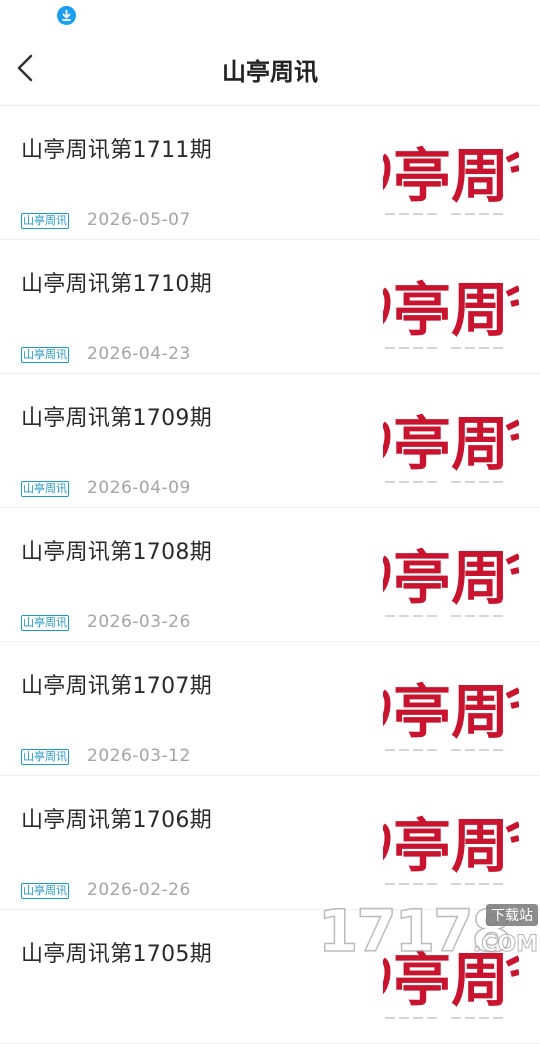 The image size is (540, 1044). Describe the element at coordinates (116, 418) in the screenshot. I see `item-title: 山亭周讯第1709期` at that location.